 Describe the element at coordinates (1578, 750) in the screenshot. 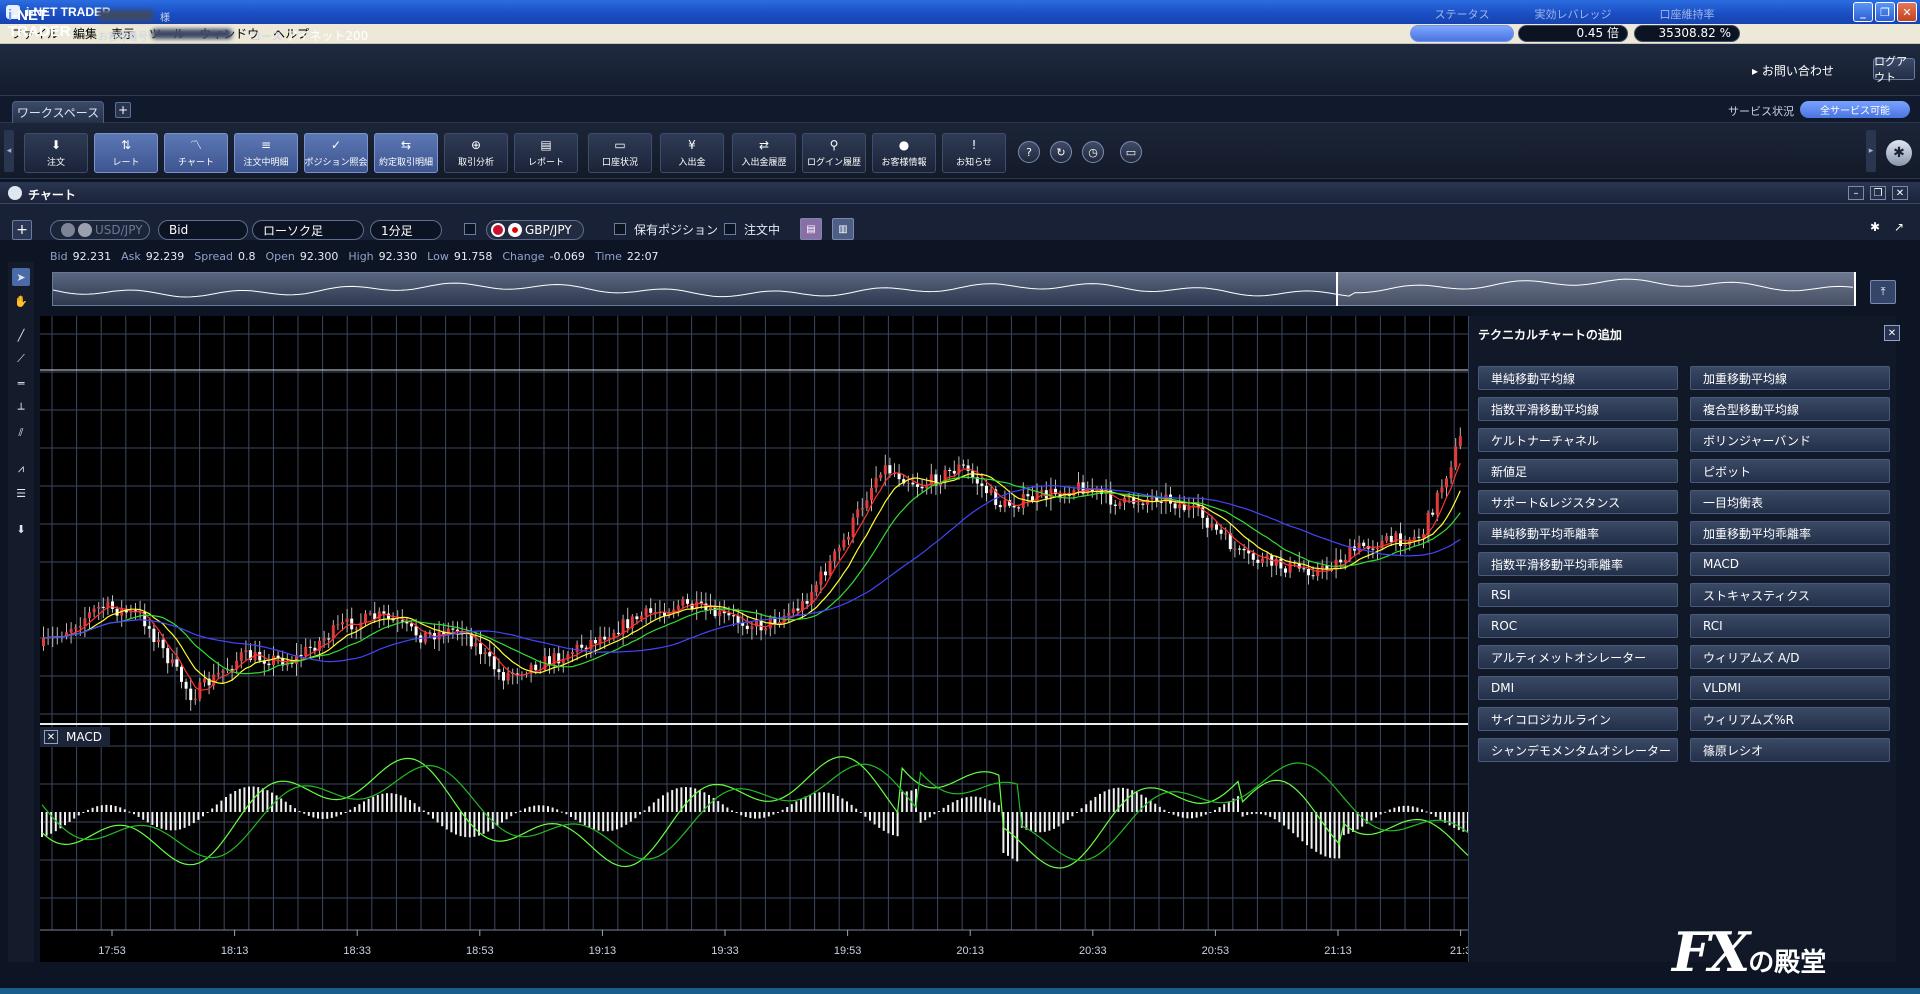

I see `indicator-button-left-12: シャンデモメンタムオシレーター` at that location.